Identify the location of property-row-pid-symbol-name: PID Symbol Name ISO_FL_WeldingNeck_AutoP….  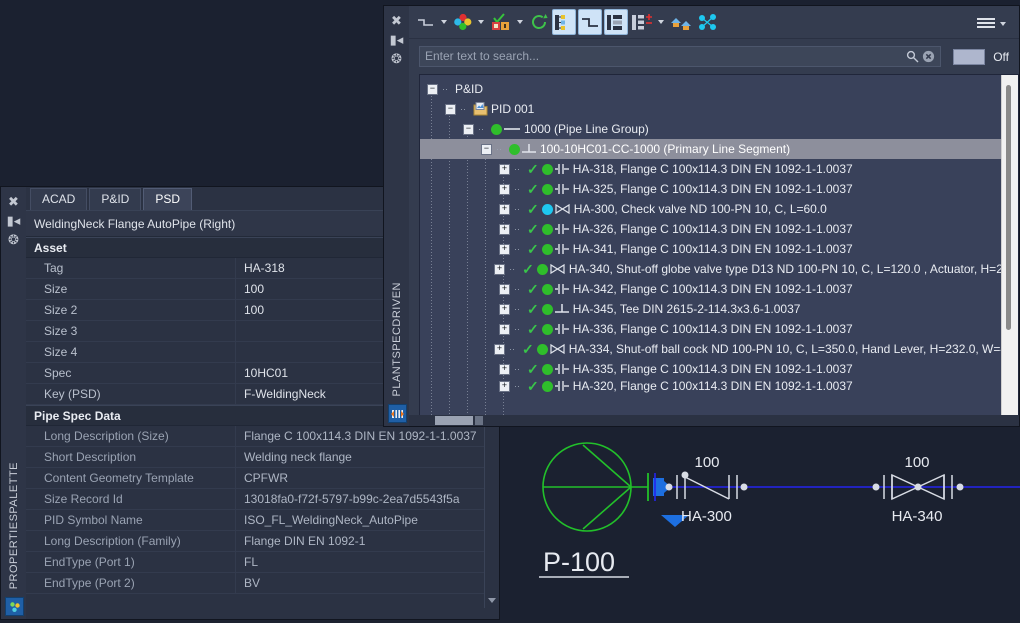
(262, 520).